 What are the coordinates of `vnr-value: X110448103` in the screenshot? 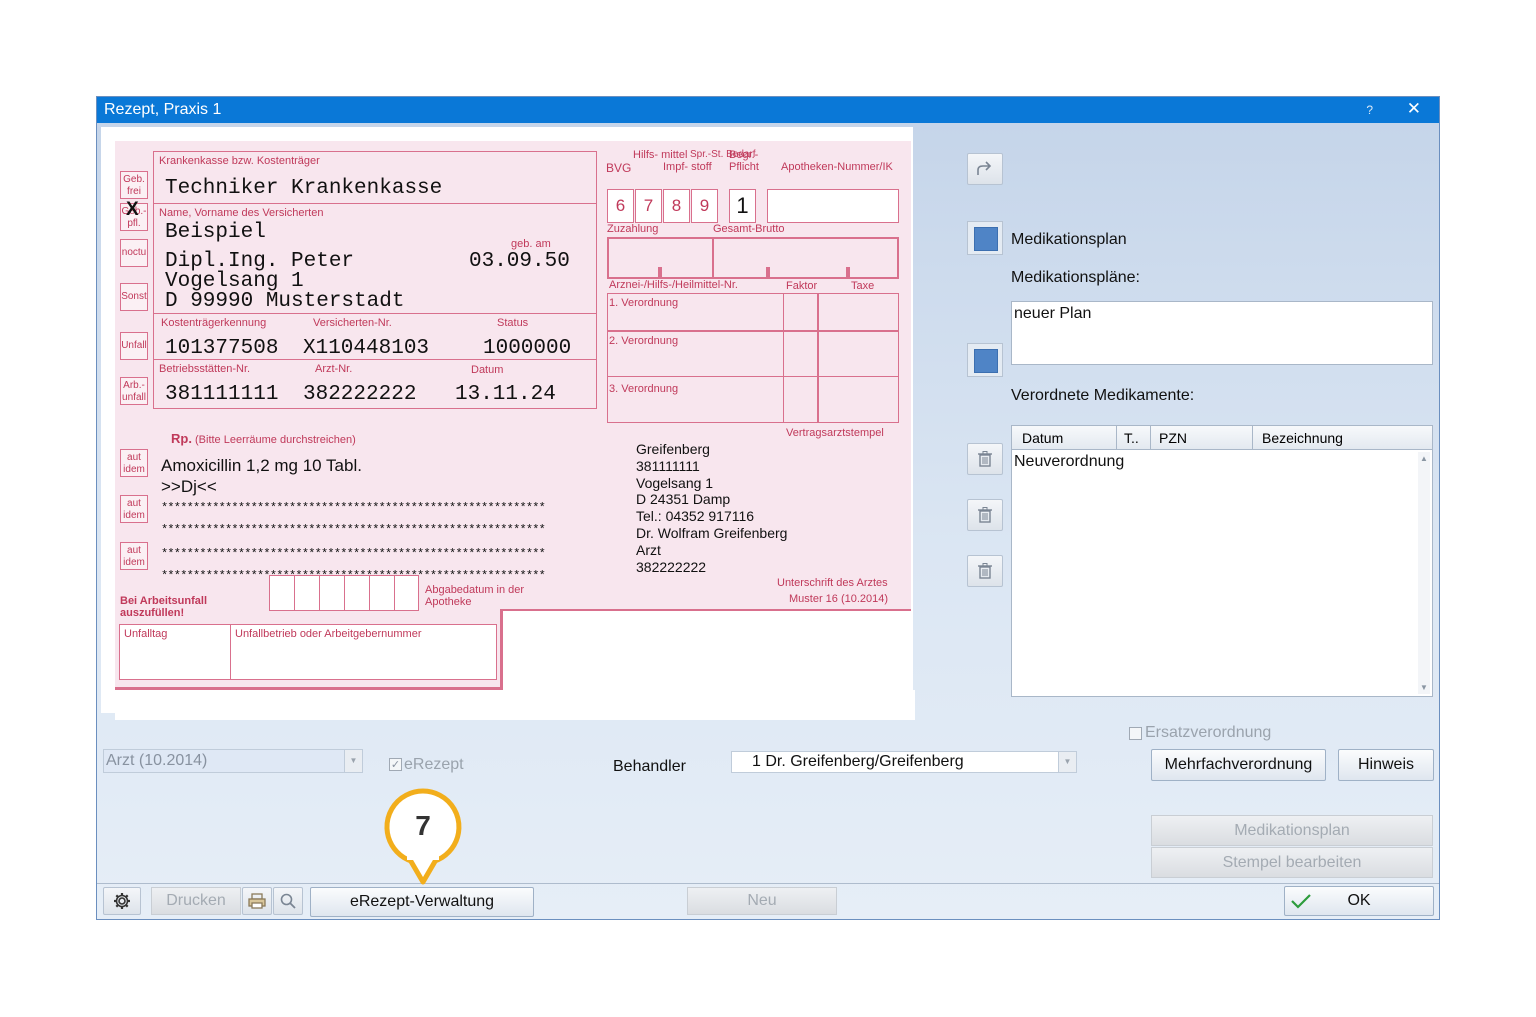 It's located at (366, 348).